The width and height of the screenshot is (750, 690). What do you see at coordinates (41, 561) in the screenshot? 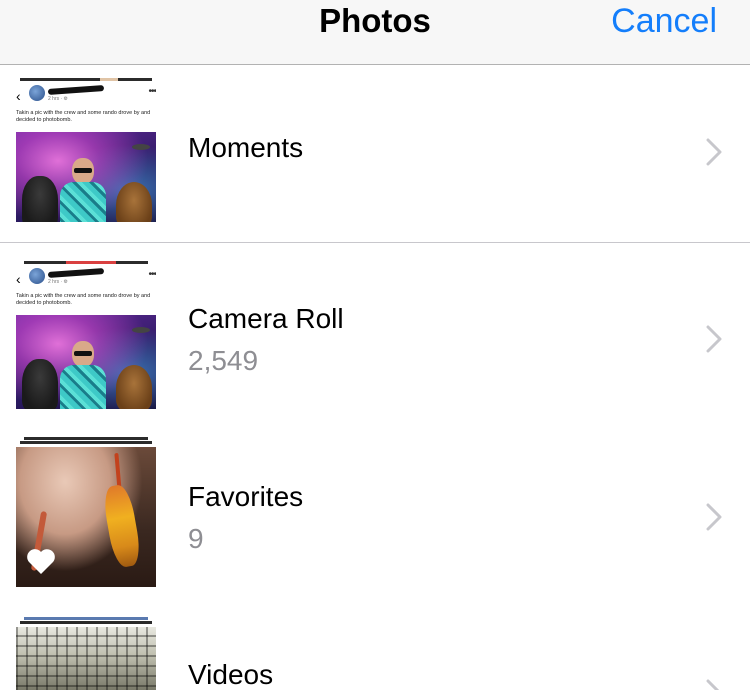
I see `heart-icon` at bounding box center [41, 561].